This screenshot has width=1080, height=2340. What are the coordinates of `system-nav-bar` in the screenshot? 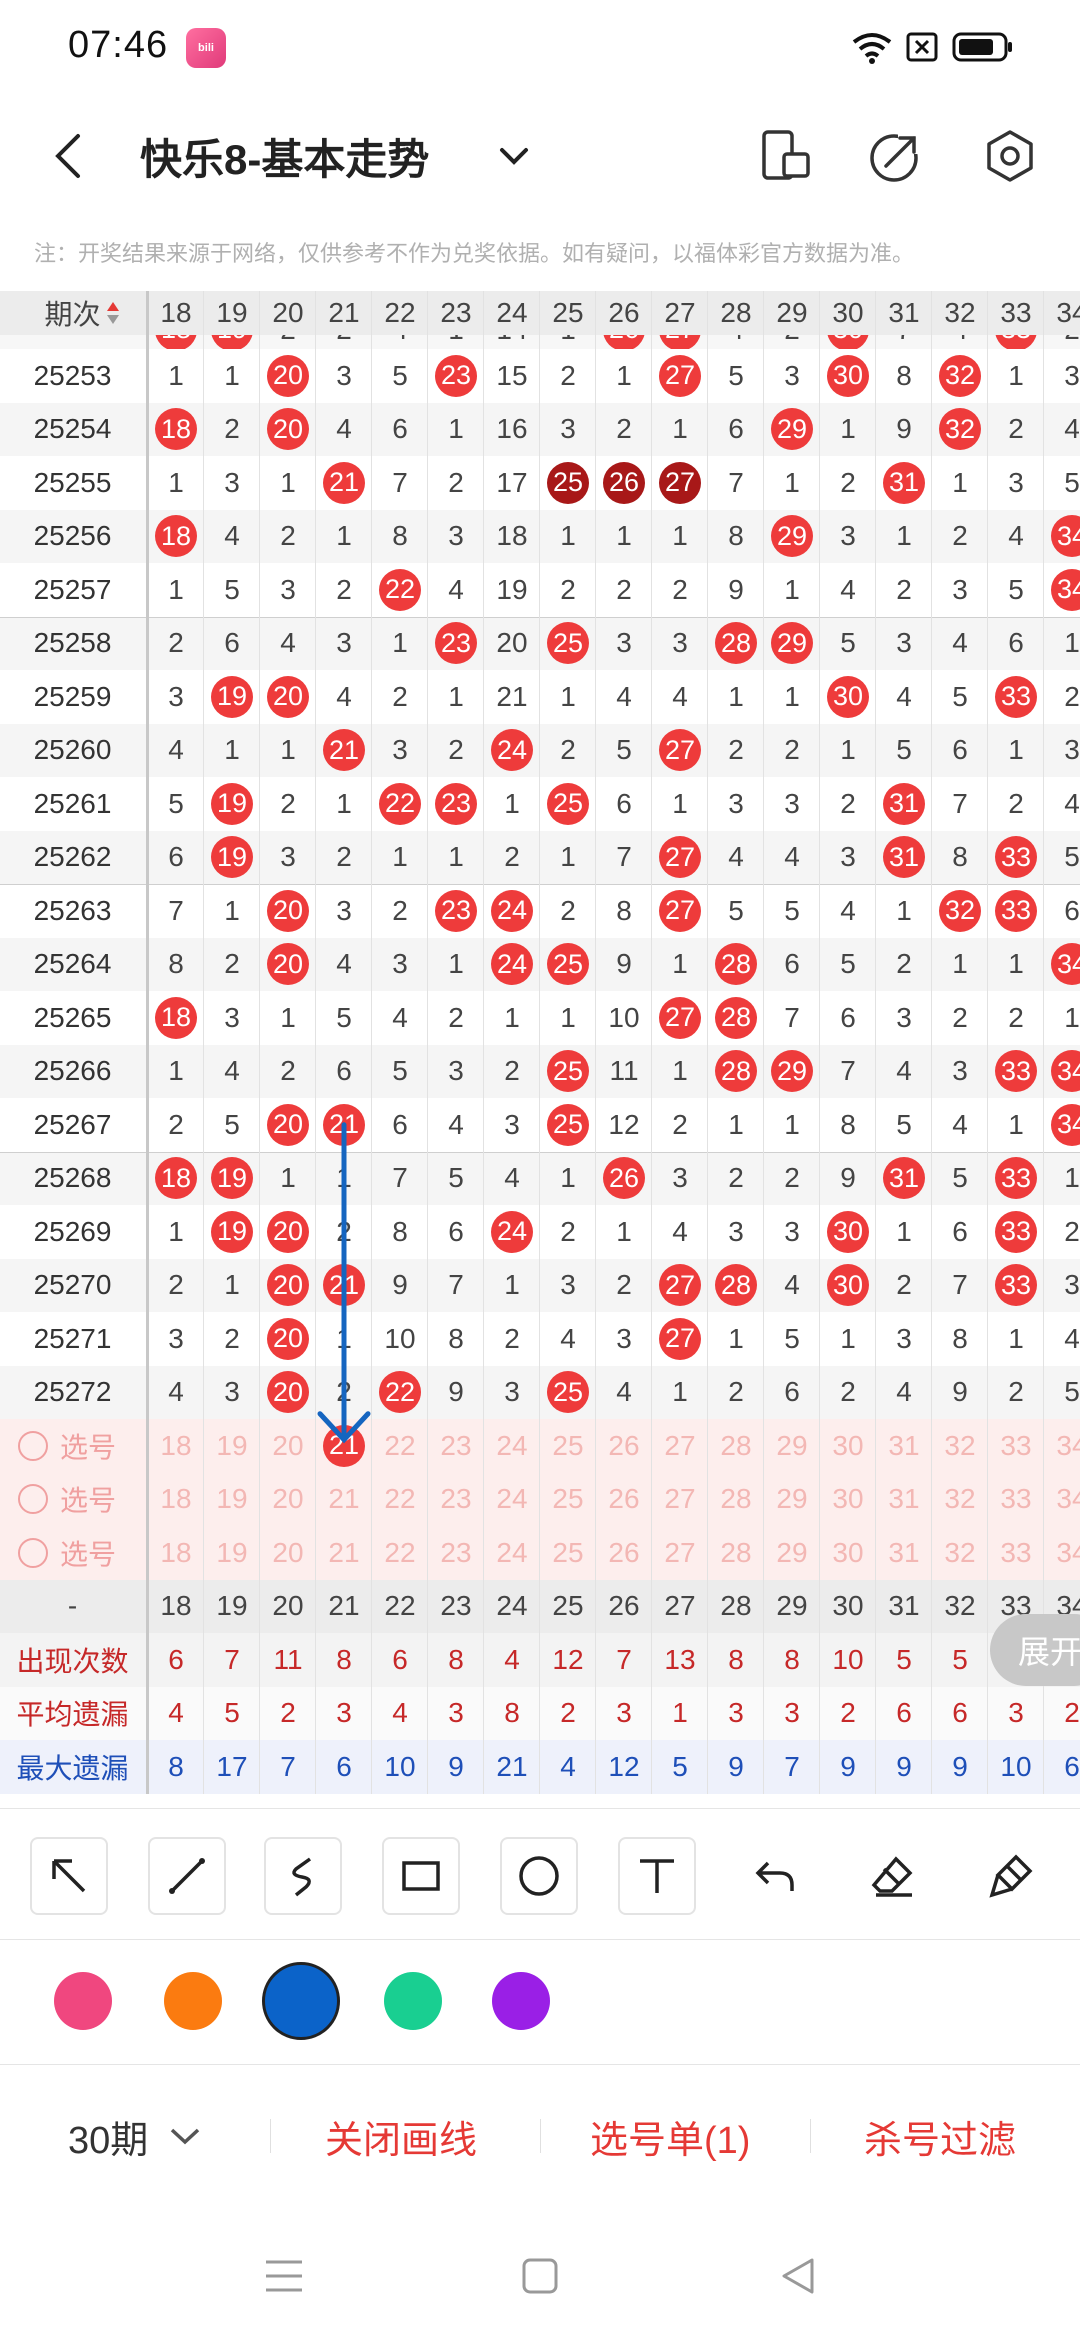 It's located at (540, 2280).